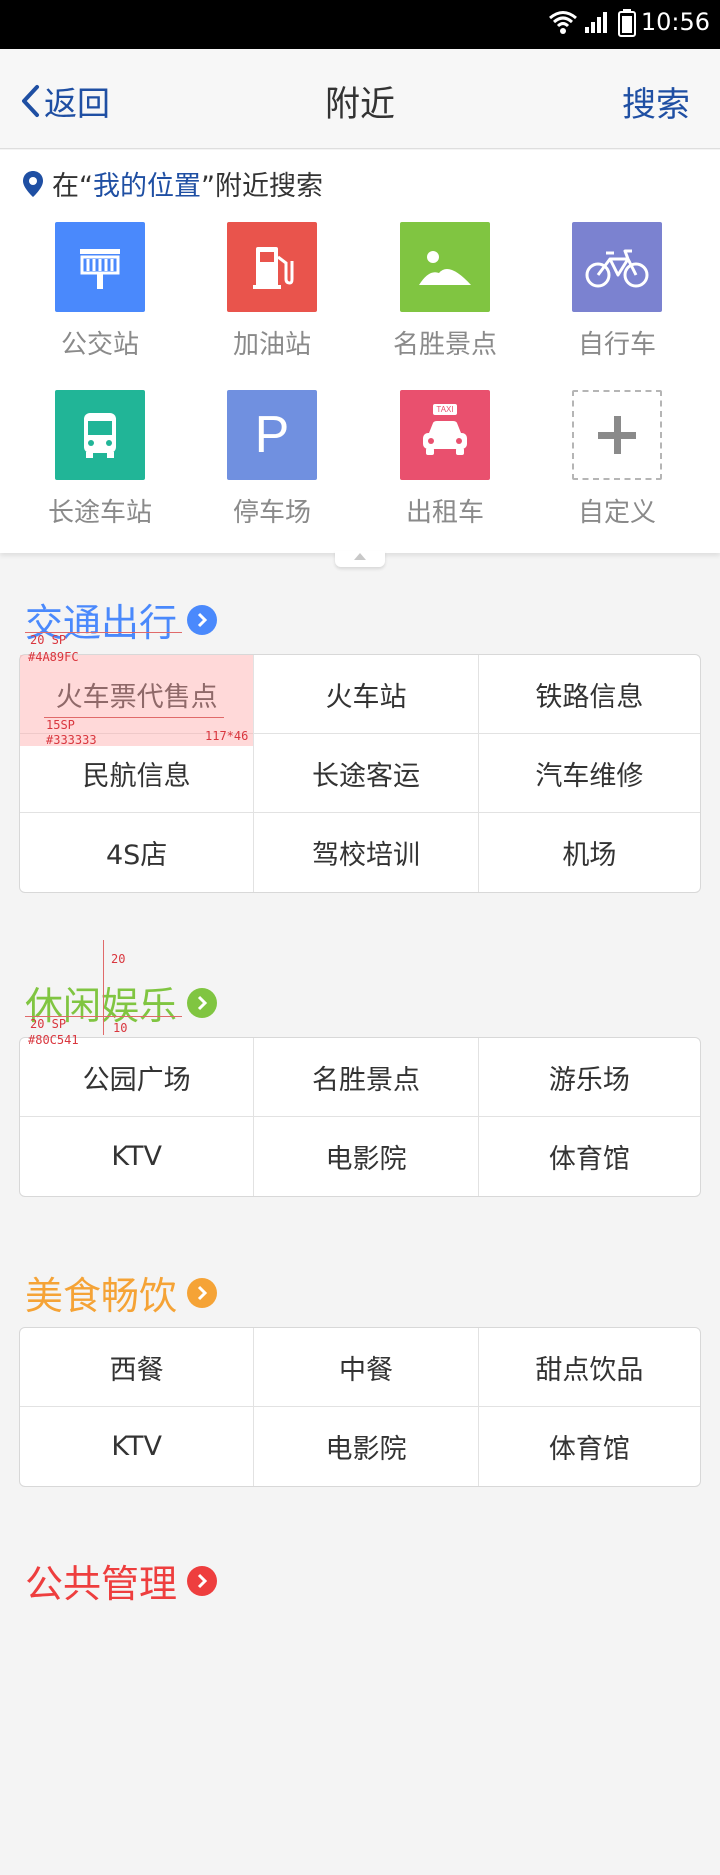  What do you see at coordinates (589, 1367) in the screenshot?
I see `category-cell: 甜点饮品` at bounding box center [589, 1367].